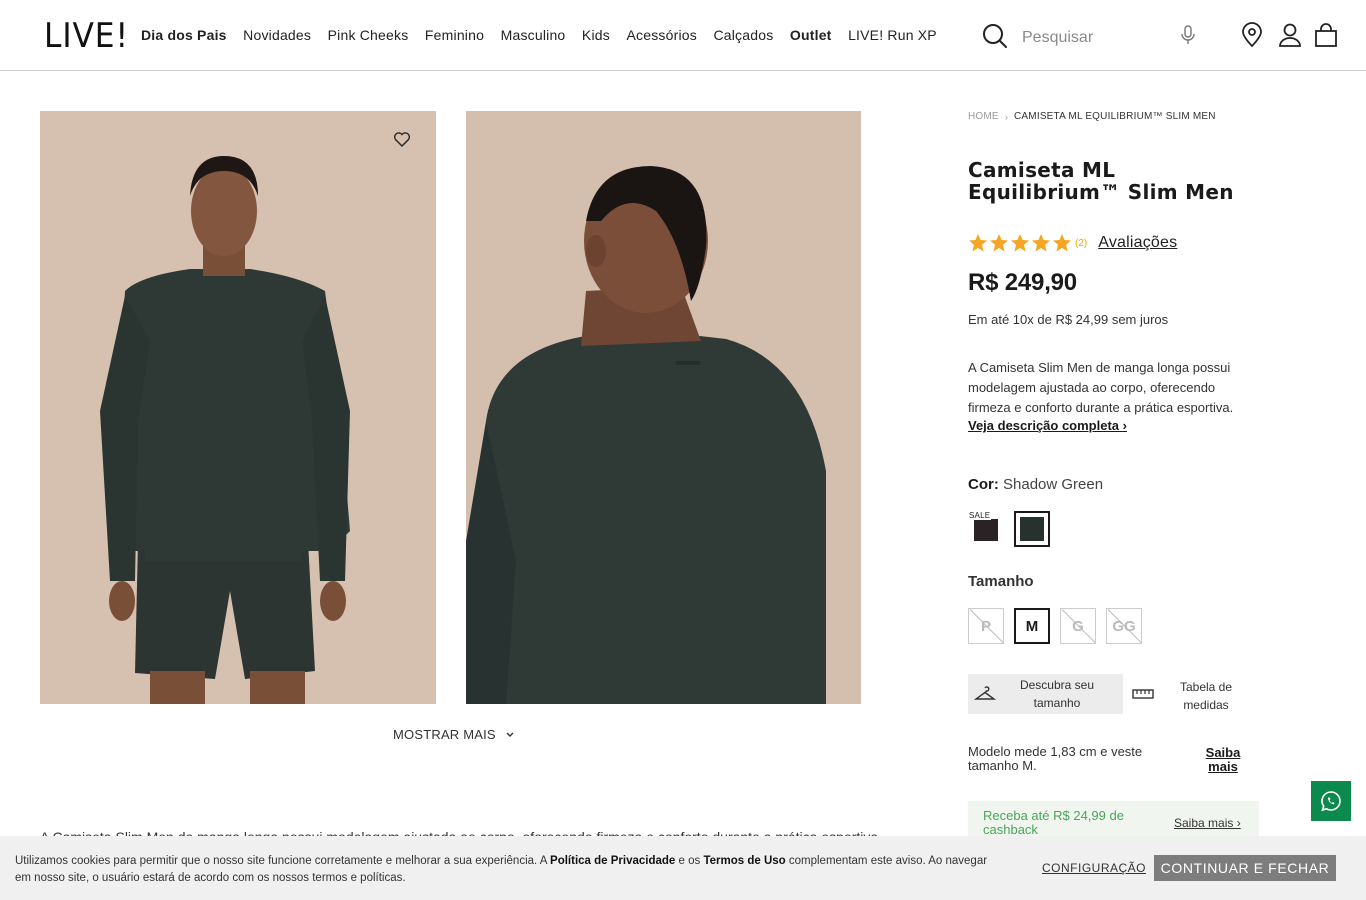 The width and height of the screenshot is (1366, 900). What do you see at coordinates (661, 35) in the screenshot?
I see `nav-item-acessorios: Acessórios` at bounding box center [661, 35].